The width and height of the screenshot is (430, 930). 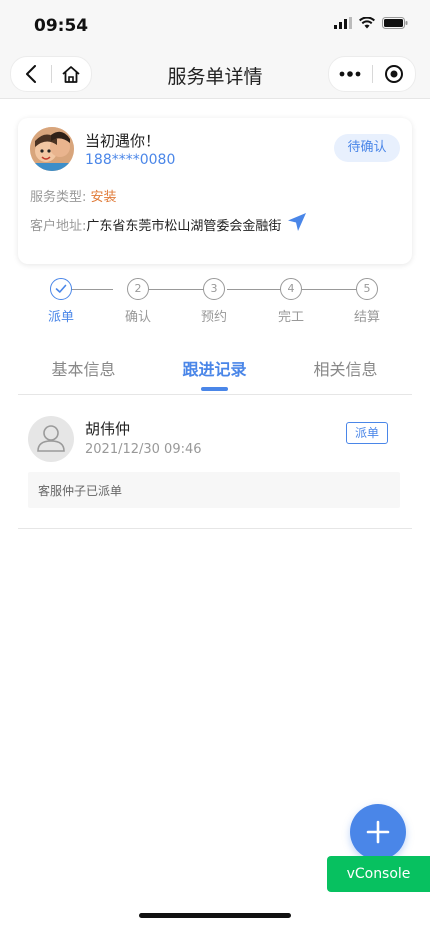 What do you see at coordinates (214, 289) in the screenshot?
I see `step-number: 3` at bounding box center [214, 289].